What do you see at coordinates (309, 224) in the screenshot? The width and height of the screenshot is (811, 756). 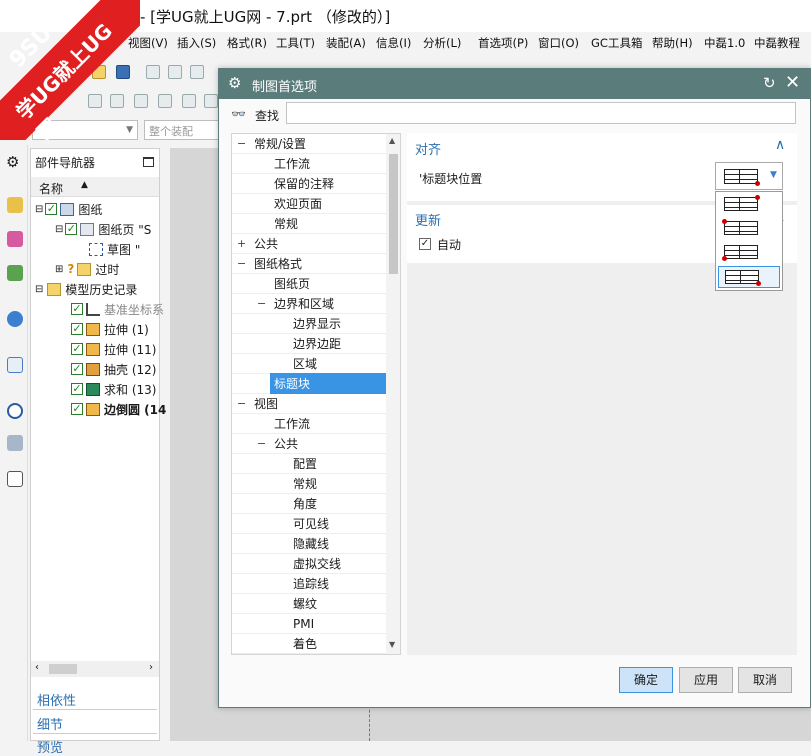 I see `tree-item-general: 常规` at bounding box center [309, 224].